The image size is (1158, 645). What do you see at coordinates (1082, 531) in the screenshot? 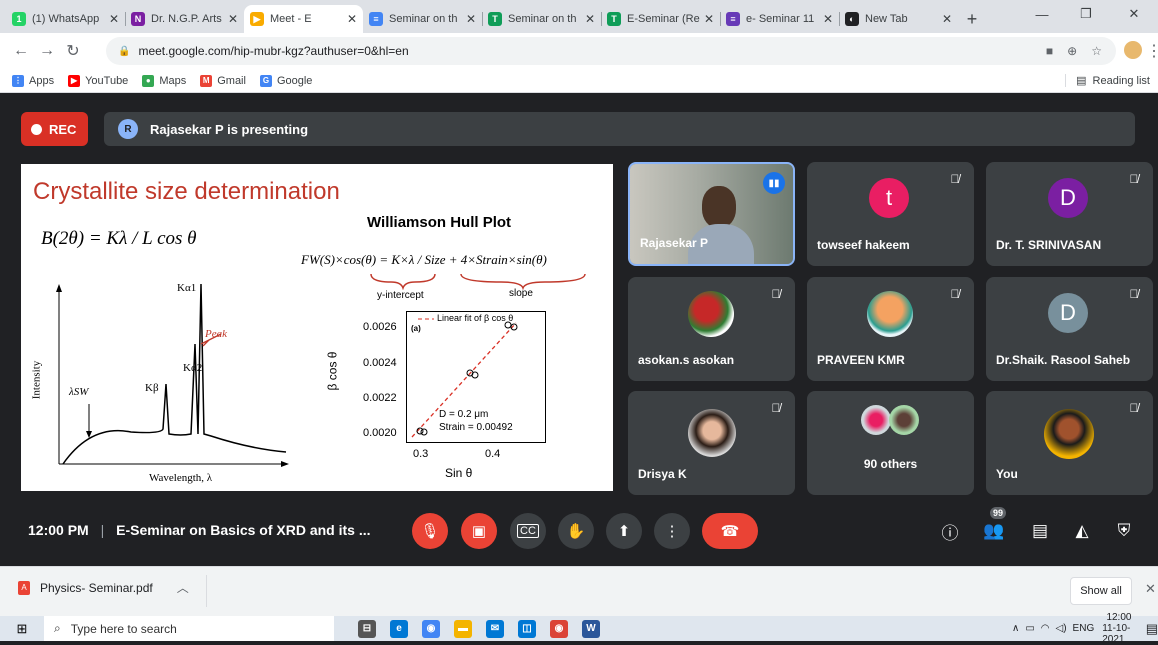
I see `activities-button: ◭` at bounding box center [1082, 531].